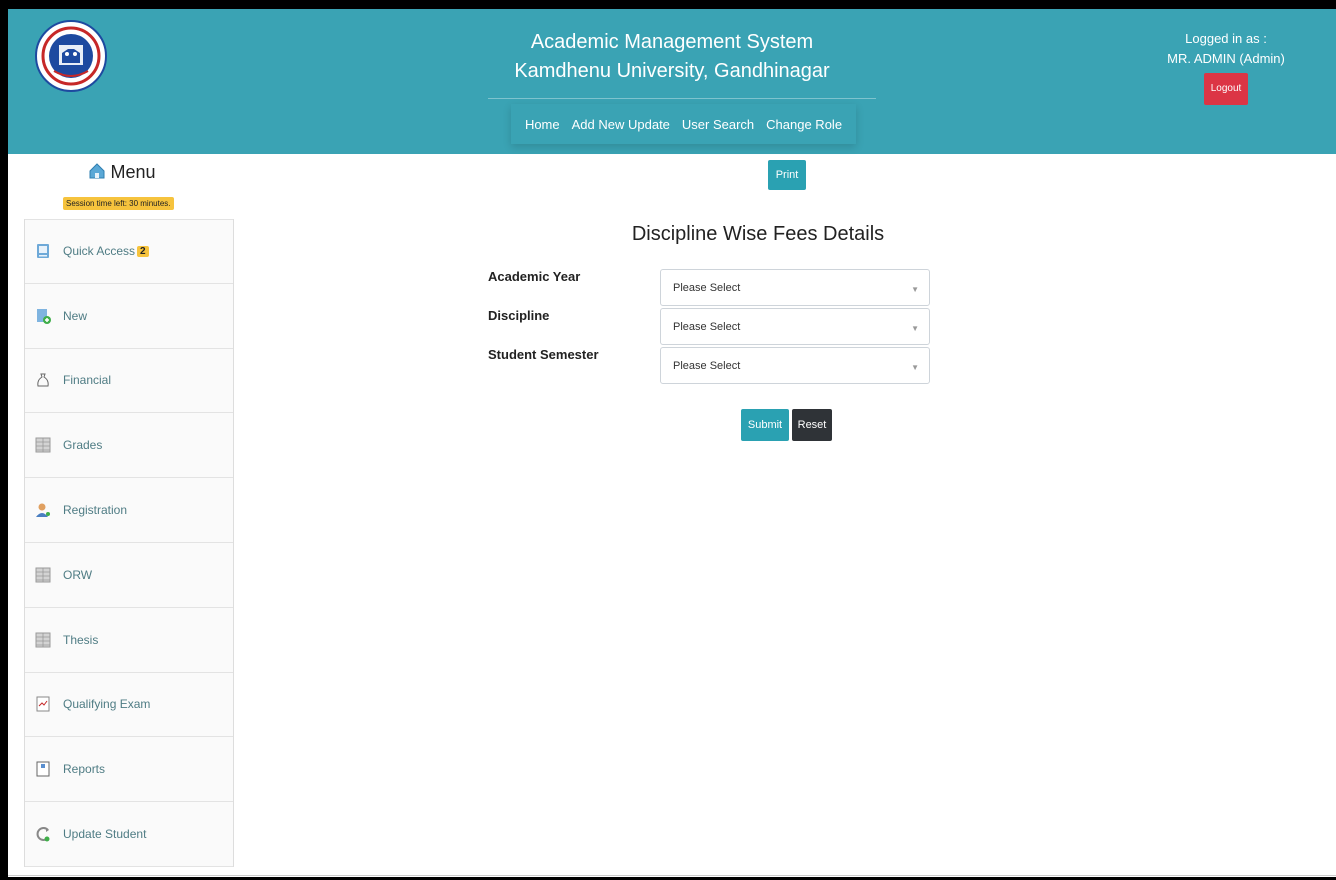 The width and height of the screenshot is (1336, 880). Describe the element at coordinates (707, 287) in the screenshot. I see `academic-year-selected: Please Select` at that location.